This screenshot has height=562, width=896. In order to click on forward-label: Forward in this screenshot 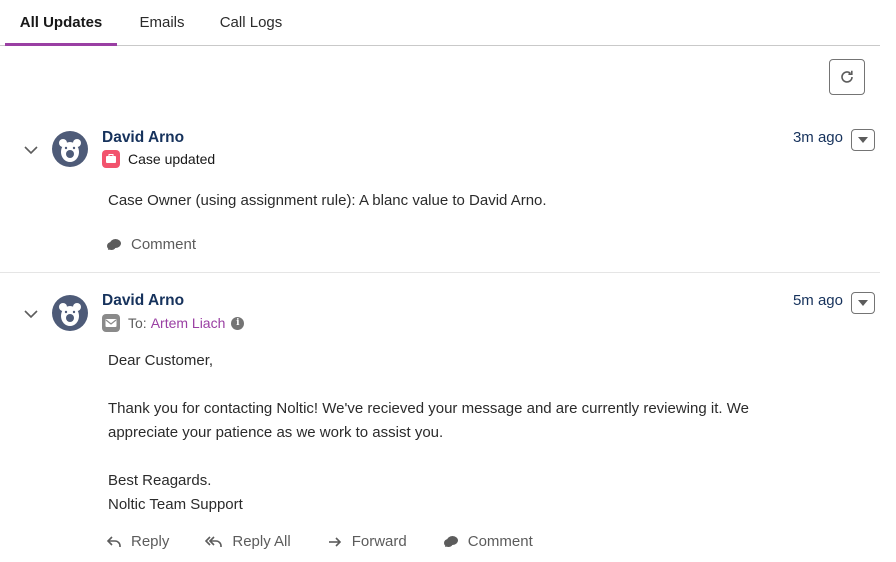, I will do `click(379, 541)`.